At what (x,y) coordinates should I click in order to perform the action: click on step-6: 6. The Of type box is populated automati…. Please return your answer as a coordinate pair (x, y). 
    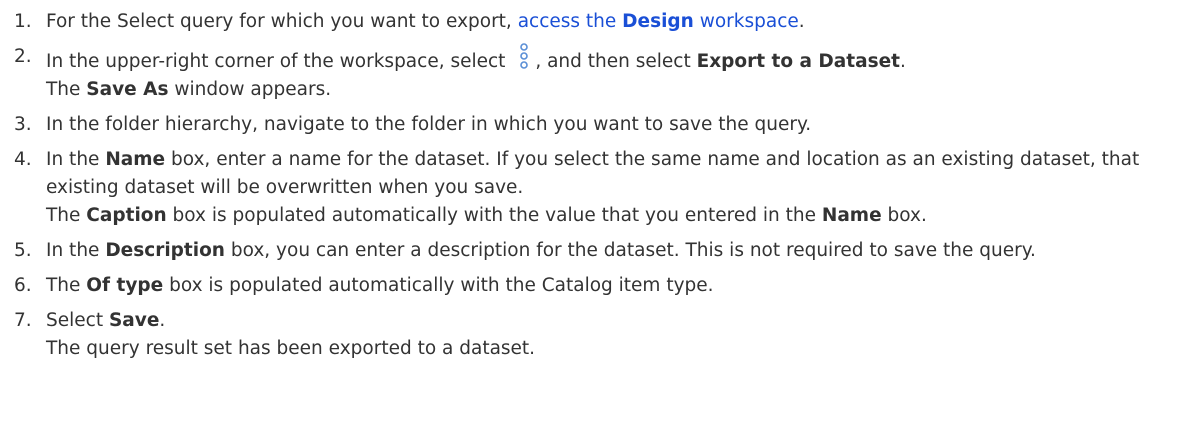
    Looking at the image, I should click on (596, 286).